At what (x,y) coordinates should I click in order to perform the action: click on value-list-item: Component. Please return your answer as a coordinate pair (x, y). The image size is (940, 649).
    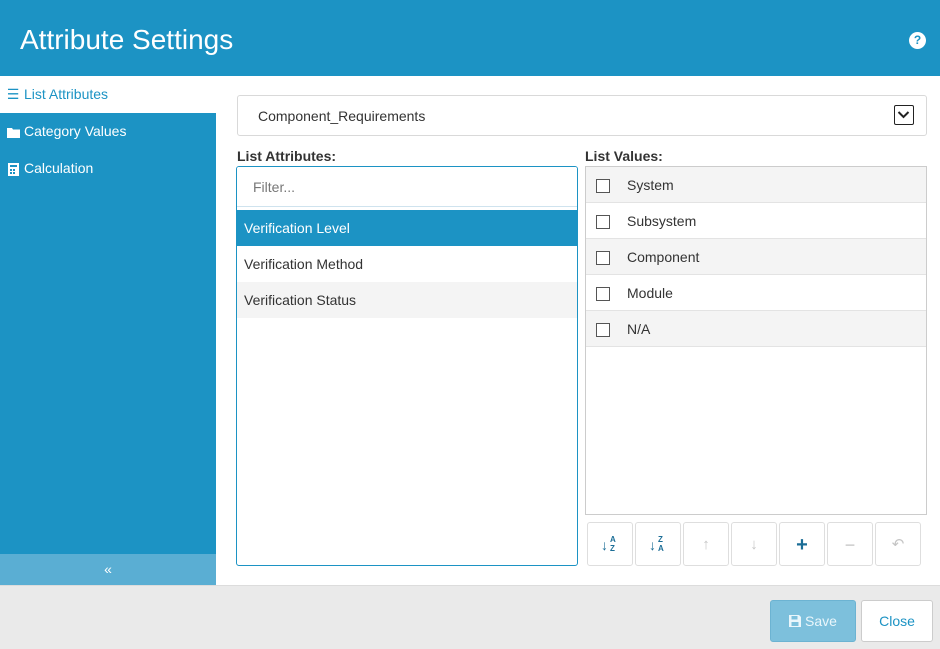
    Looking at the image, I should click on (756, 257).